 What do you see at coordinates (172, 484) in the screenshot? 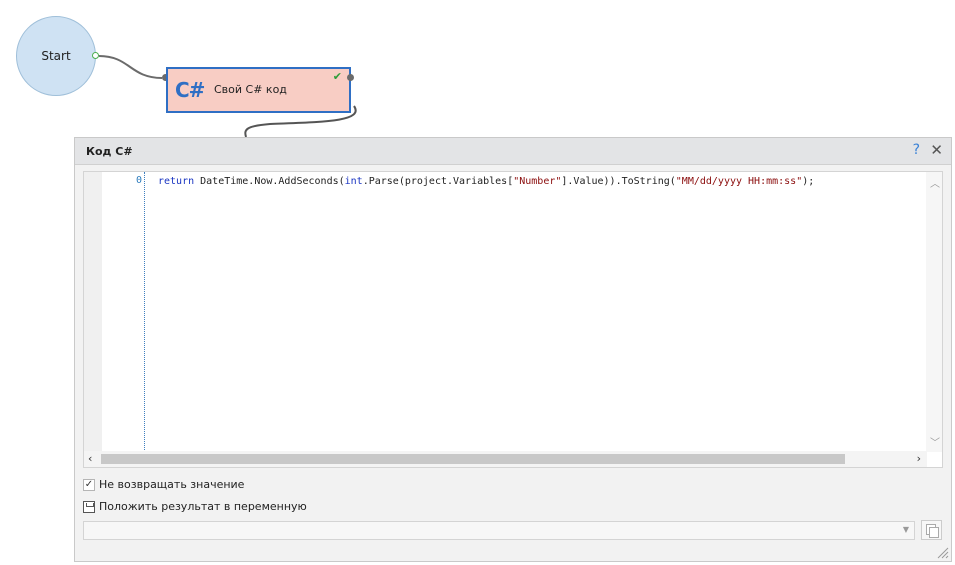
I see `no-return-label: Не возвращать значение` at bounding box center [172, 484].